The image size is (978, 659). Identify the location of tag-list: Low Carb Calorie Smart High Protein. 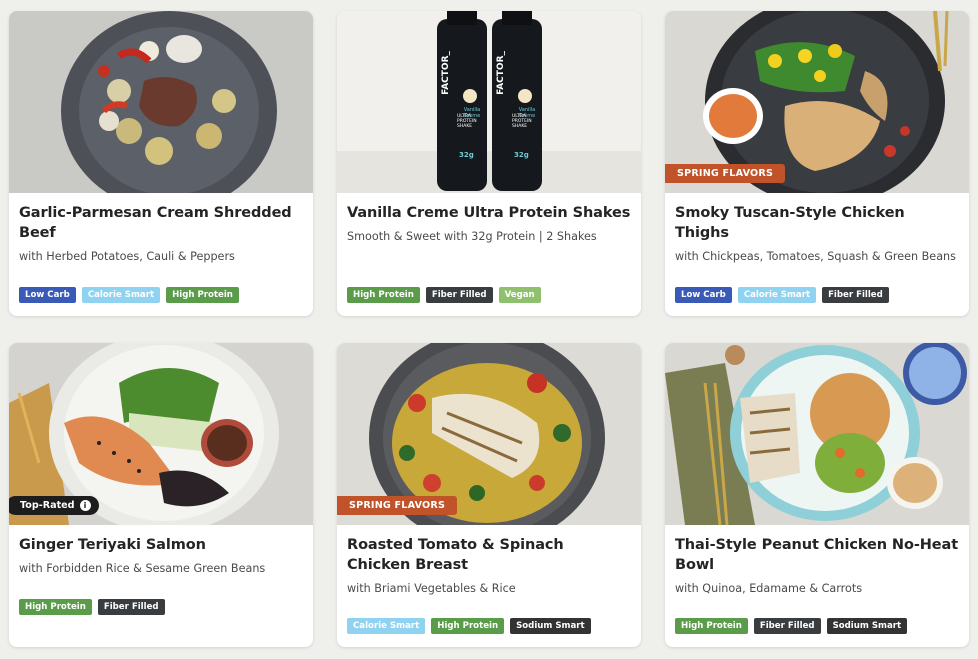
(129, 295).